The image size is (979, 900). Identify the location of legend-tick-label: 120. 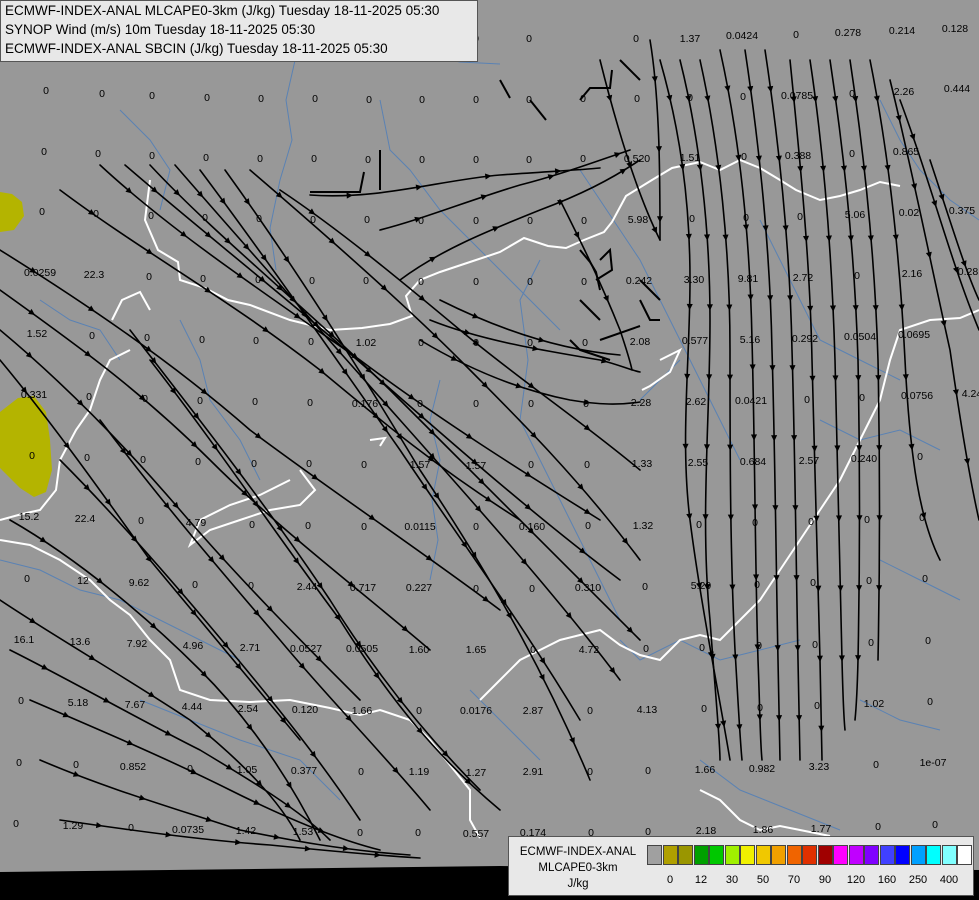
(856, 880).